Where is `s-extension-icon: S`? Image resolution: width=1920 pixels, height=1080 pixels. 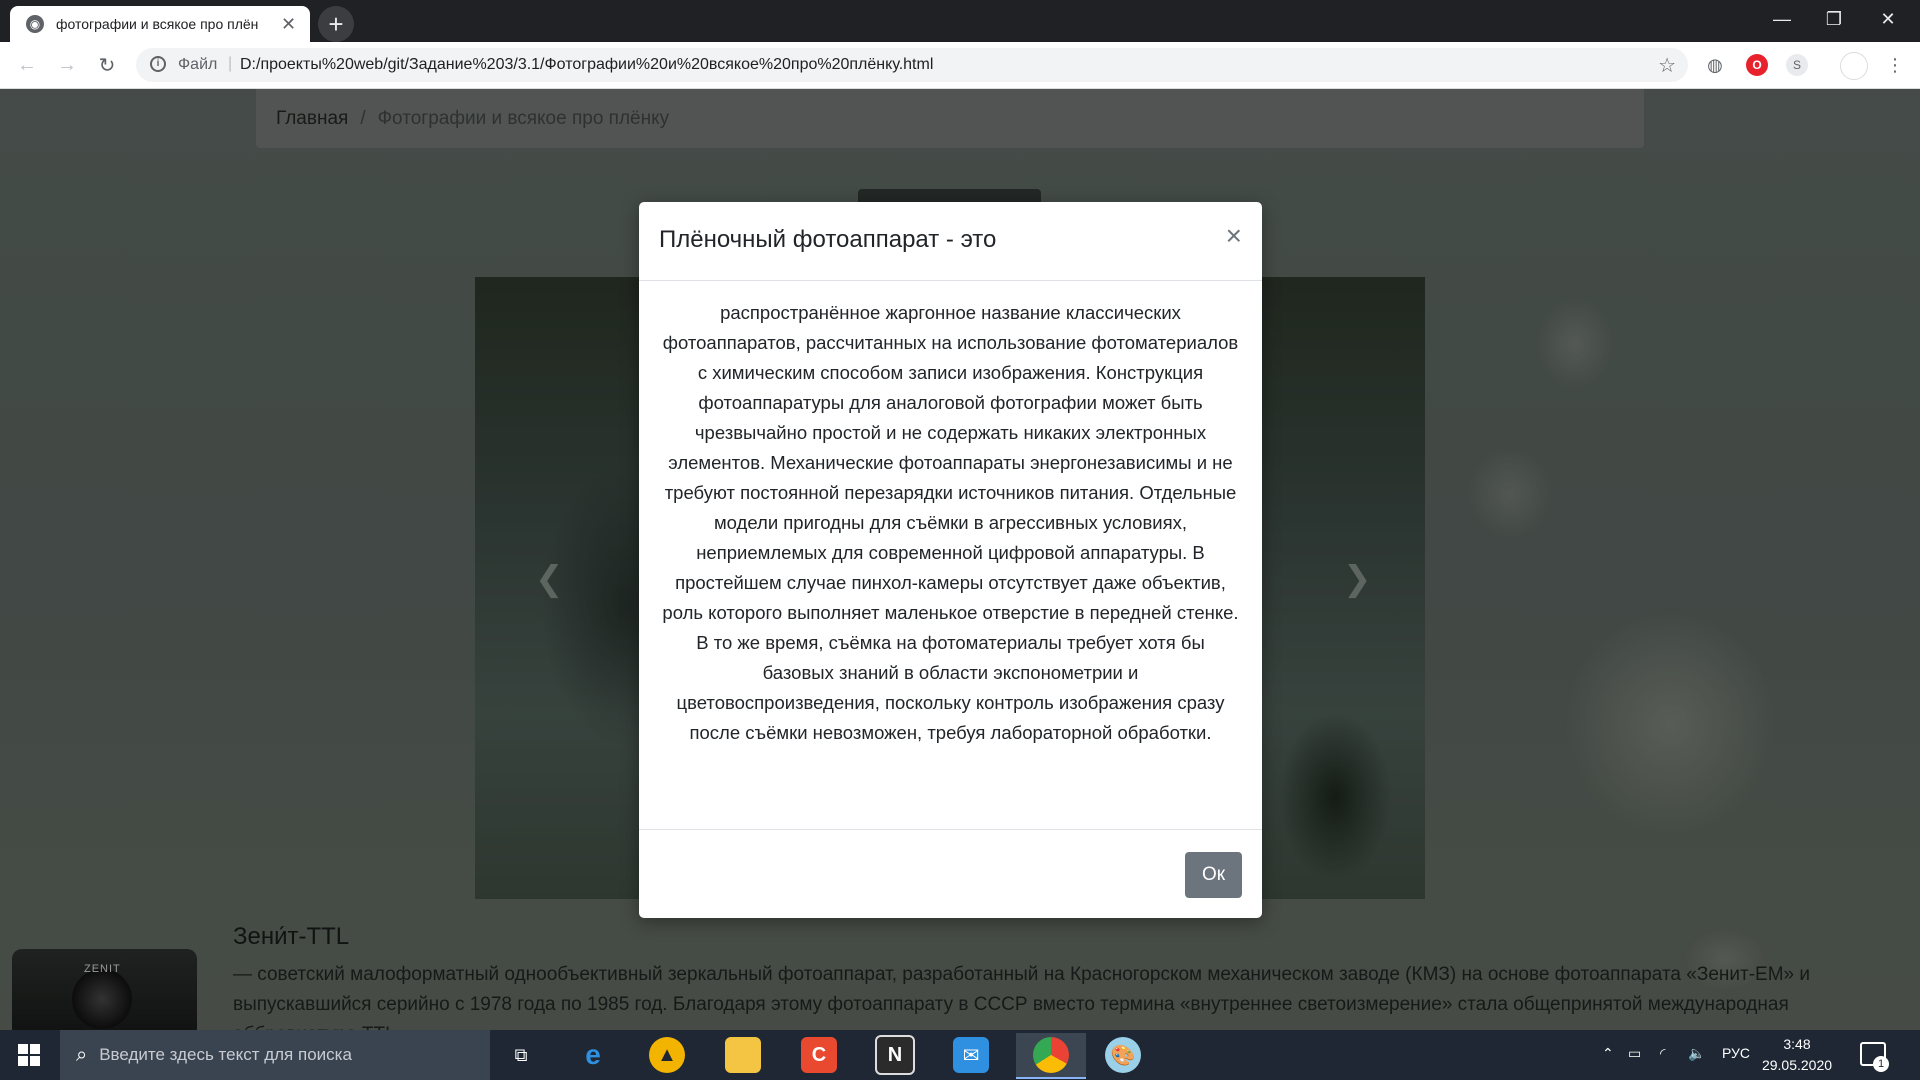
s-extension-icon: S is located at coordinates (1797, 65).